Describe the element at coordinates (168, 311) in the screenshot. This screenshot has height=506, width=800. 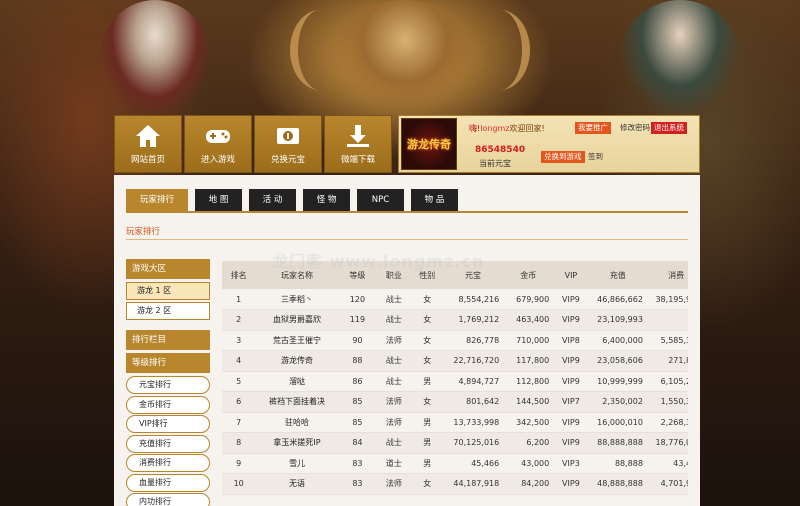
I see `zone-item: 游龙 2 区` at that location.